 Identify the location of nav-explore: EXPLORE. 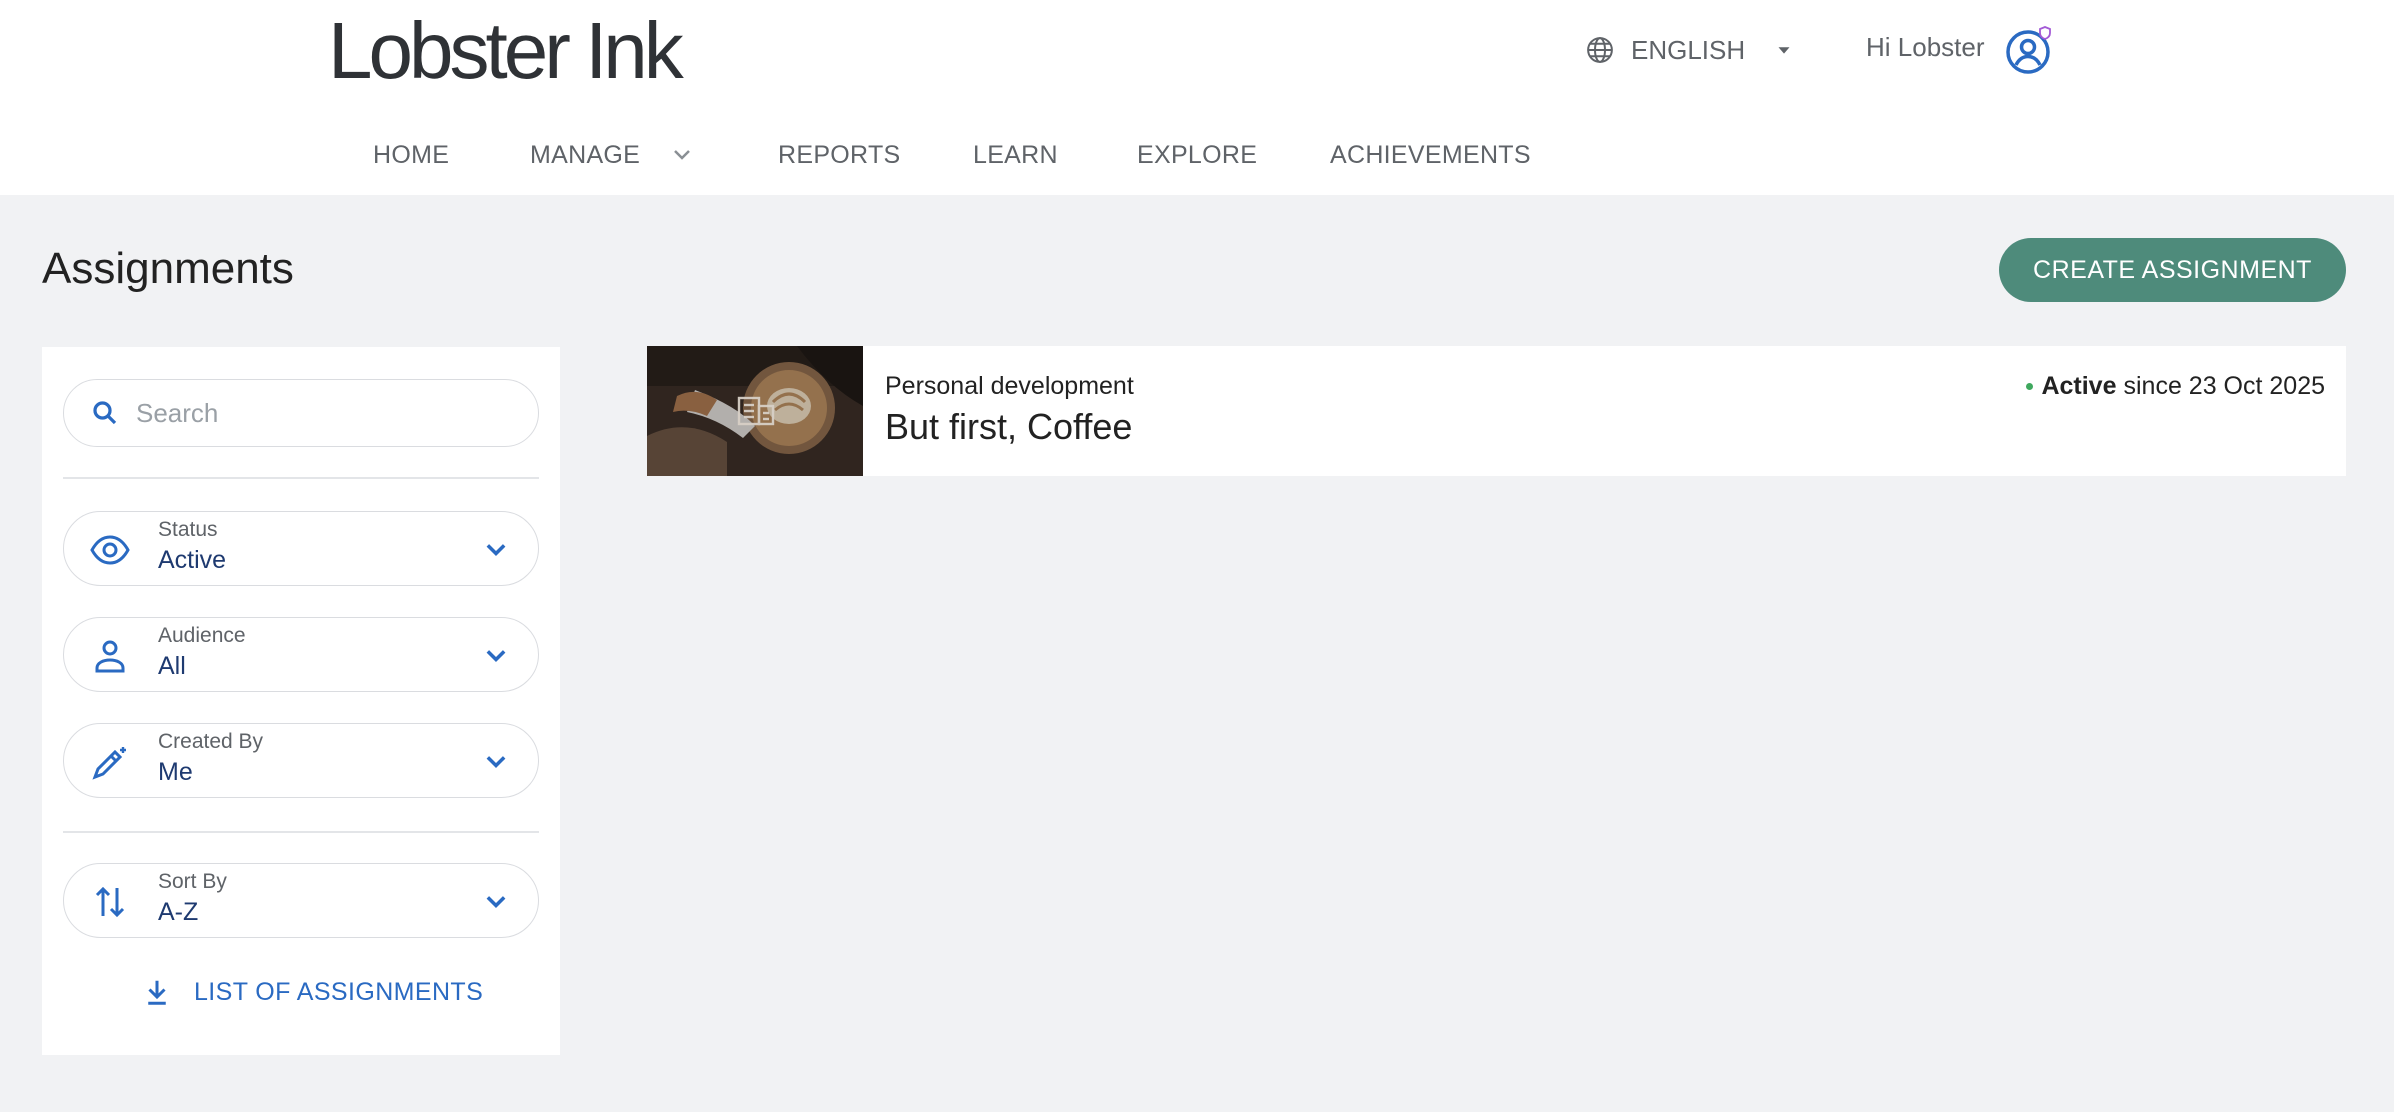
(1233, 155).